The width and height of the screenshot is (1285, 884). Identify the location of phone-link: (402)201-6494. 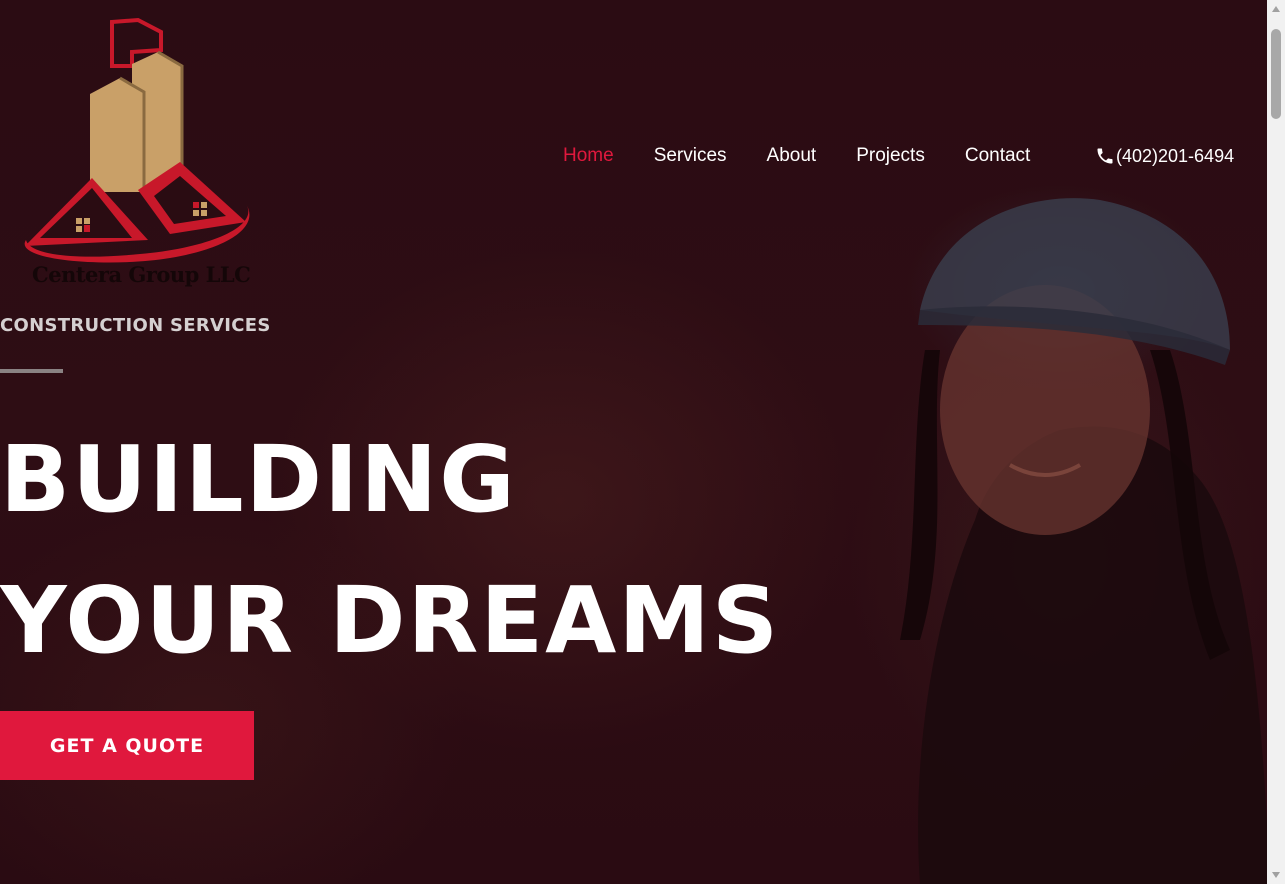
(1164, 156).